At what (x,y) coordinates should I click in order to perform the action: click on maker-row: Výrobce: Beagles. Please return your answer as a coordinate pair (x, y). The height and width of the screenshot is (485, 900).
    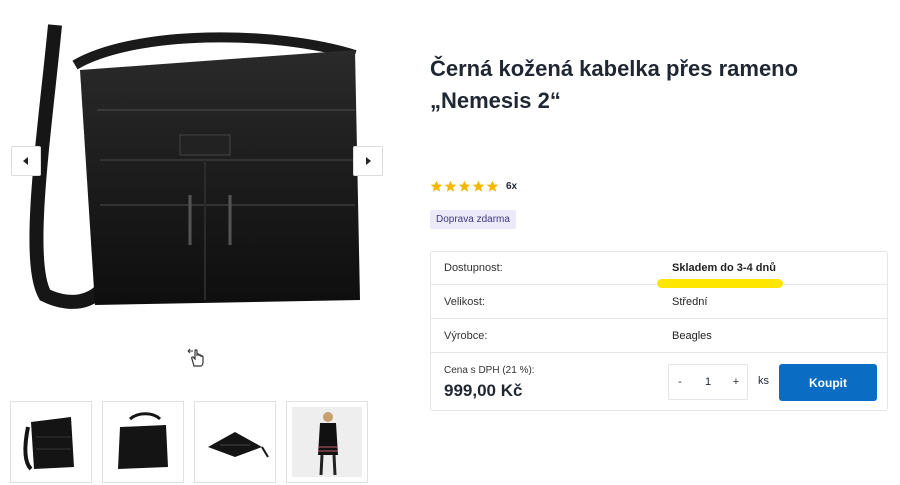
    Looking at the image, I should click on (659, 336).